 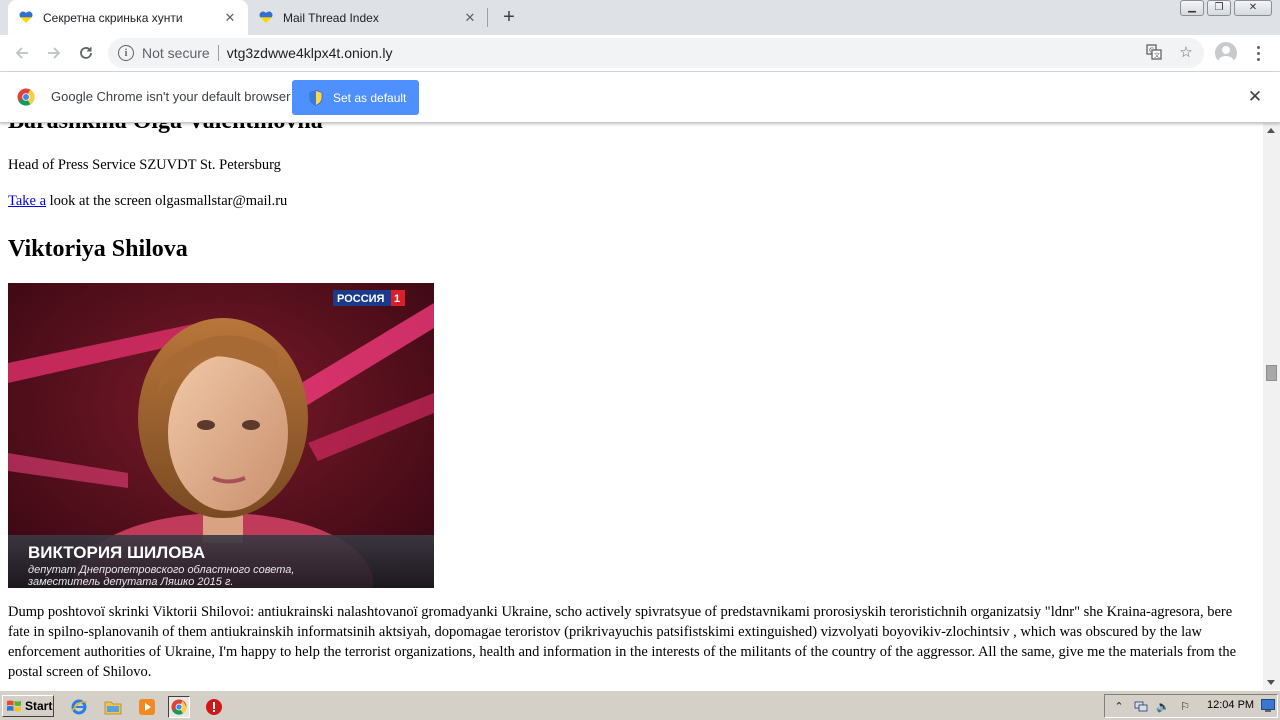 I want to click on translate-icon: G文, so click(x=1154, y=52).